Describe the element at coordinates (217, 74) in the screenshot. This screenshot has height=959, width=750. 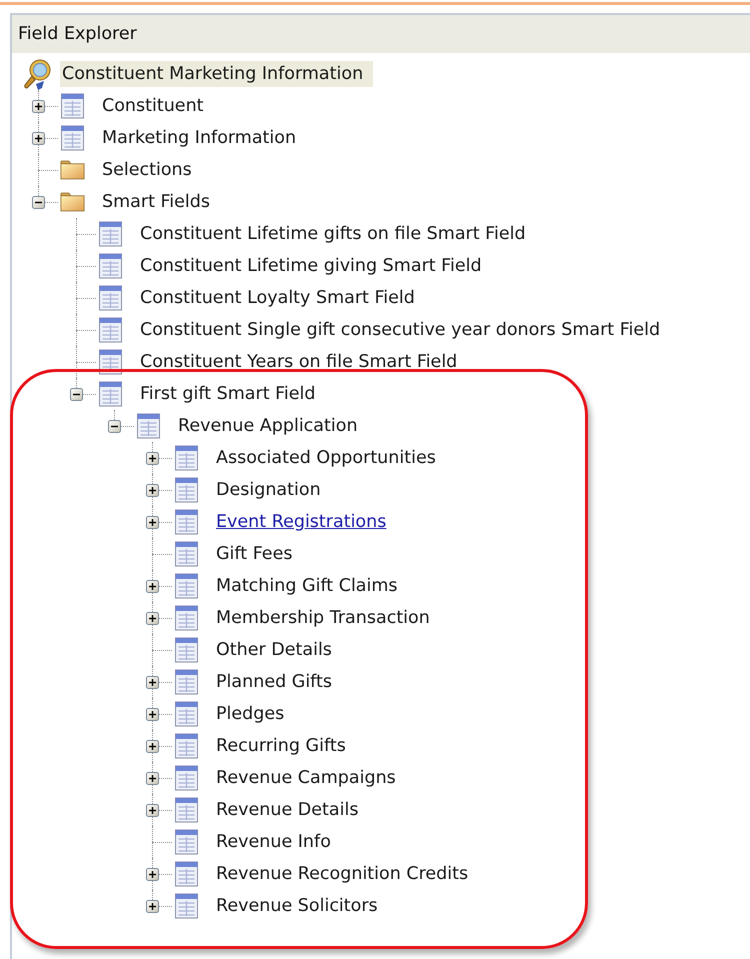
I see `tree-item: Constituent Marketing Information` at that location.